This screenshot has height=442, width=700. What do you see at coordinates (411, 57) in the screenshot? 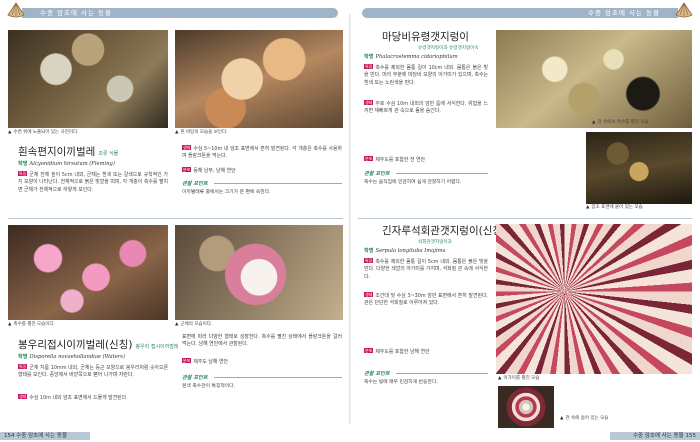
I see `scientific-name: 학명 Phalacrostemma cidariophilum` at bounding box center [411, 57].